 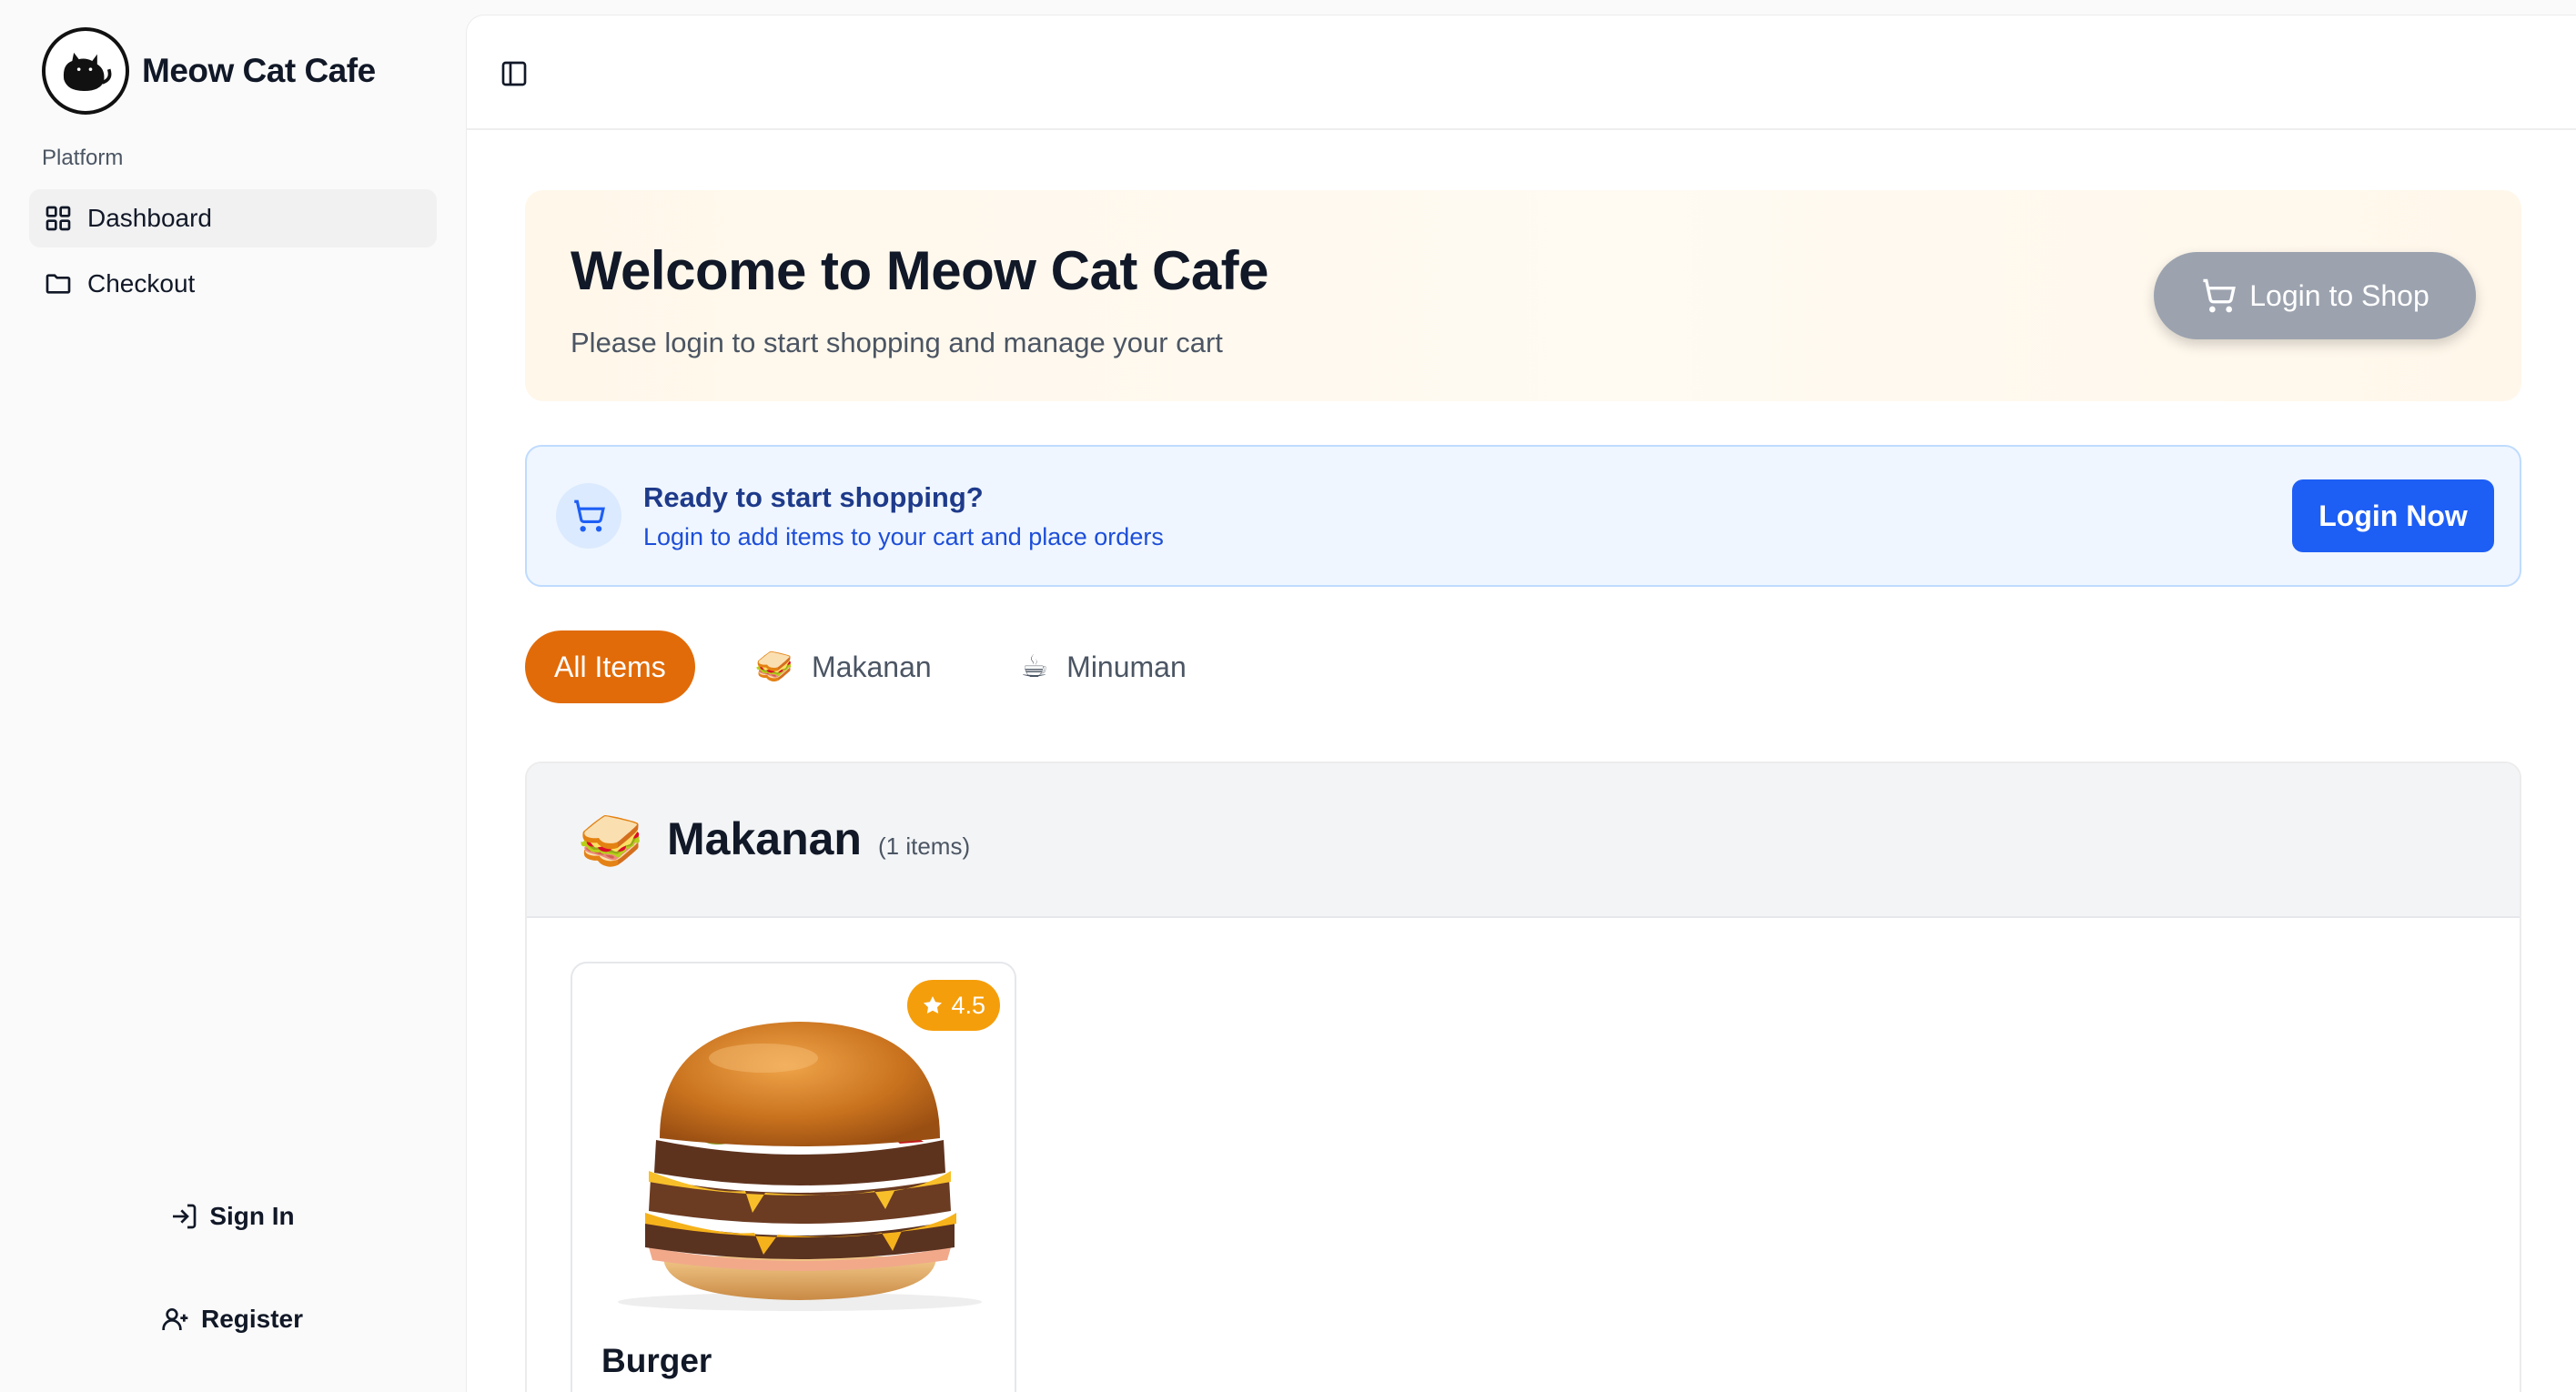 What do you see at coordinates (657, 1360) in the screenshot?
I see `product-name: Burger` at bounding box center [657, 1360].